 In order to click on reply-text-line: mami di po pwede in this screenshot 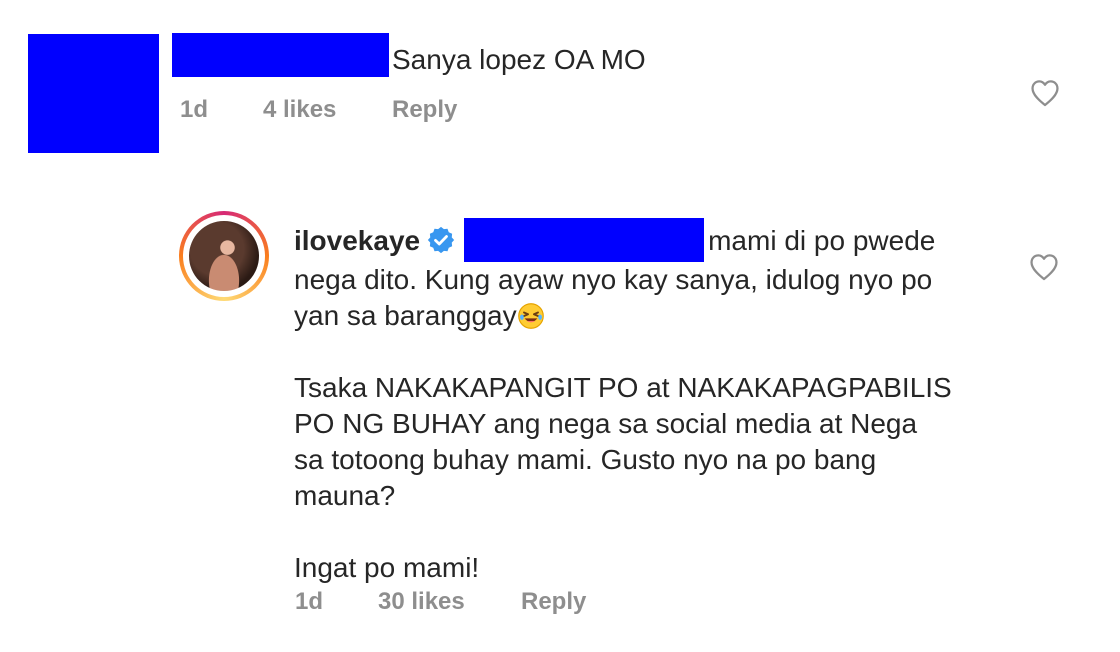, I will do `click(822, 240)`.